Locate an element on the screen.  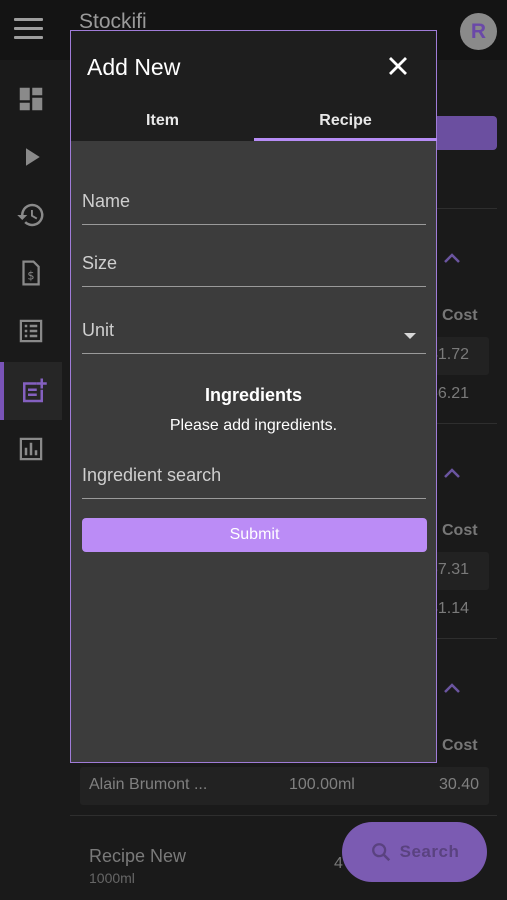
sidebar: $ is located at coordinates (31, 480).